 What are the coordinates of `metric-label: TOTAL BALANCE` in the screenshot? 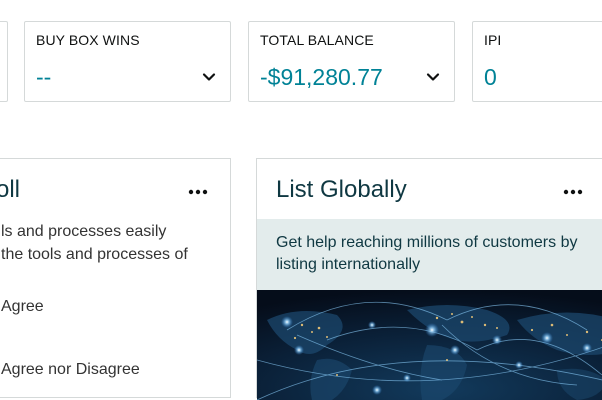 It's located at (317, 40).